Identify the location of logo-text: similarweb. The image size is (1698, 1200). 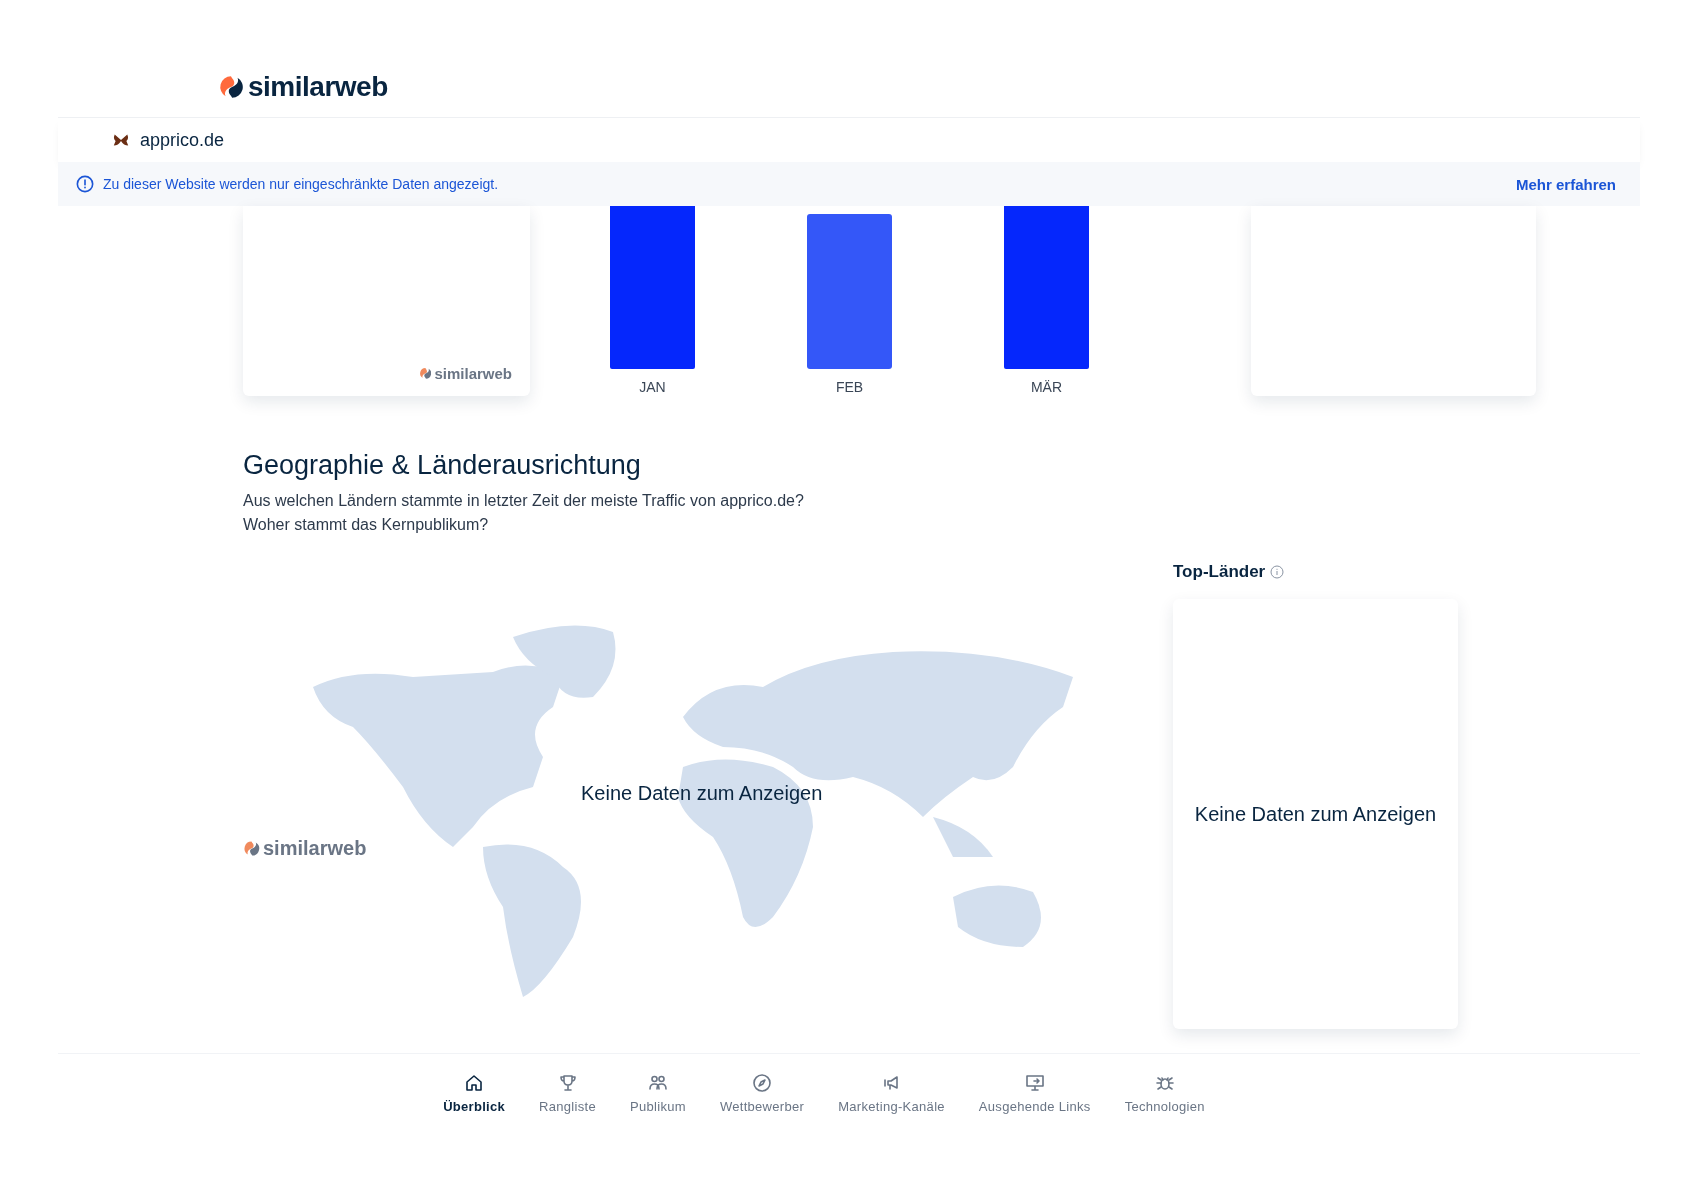
(318, 87).